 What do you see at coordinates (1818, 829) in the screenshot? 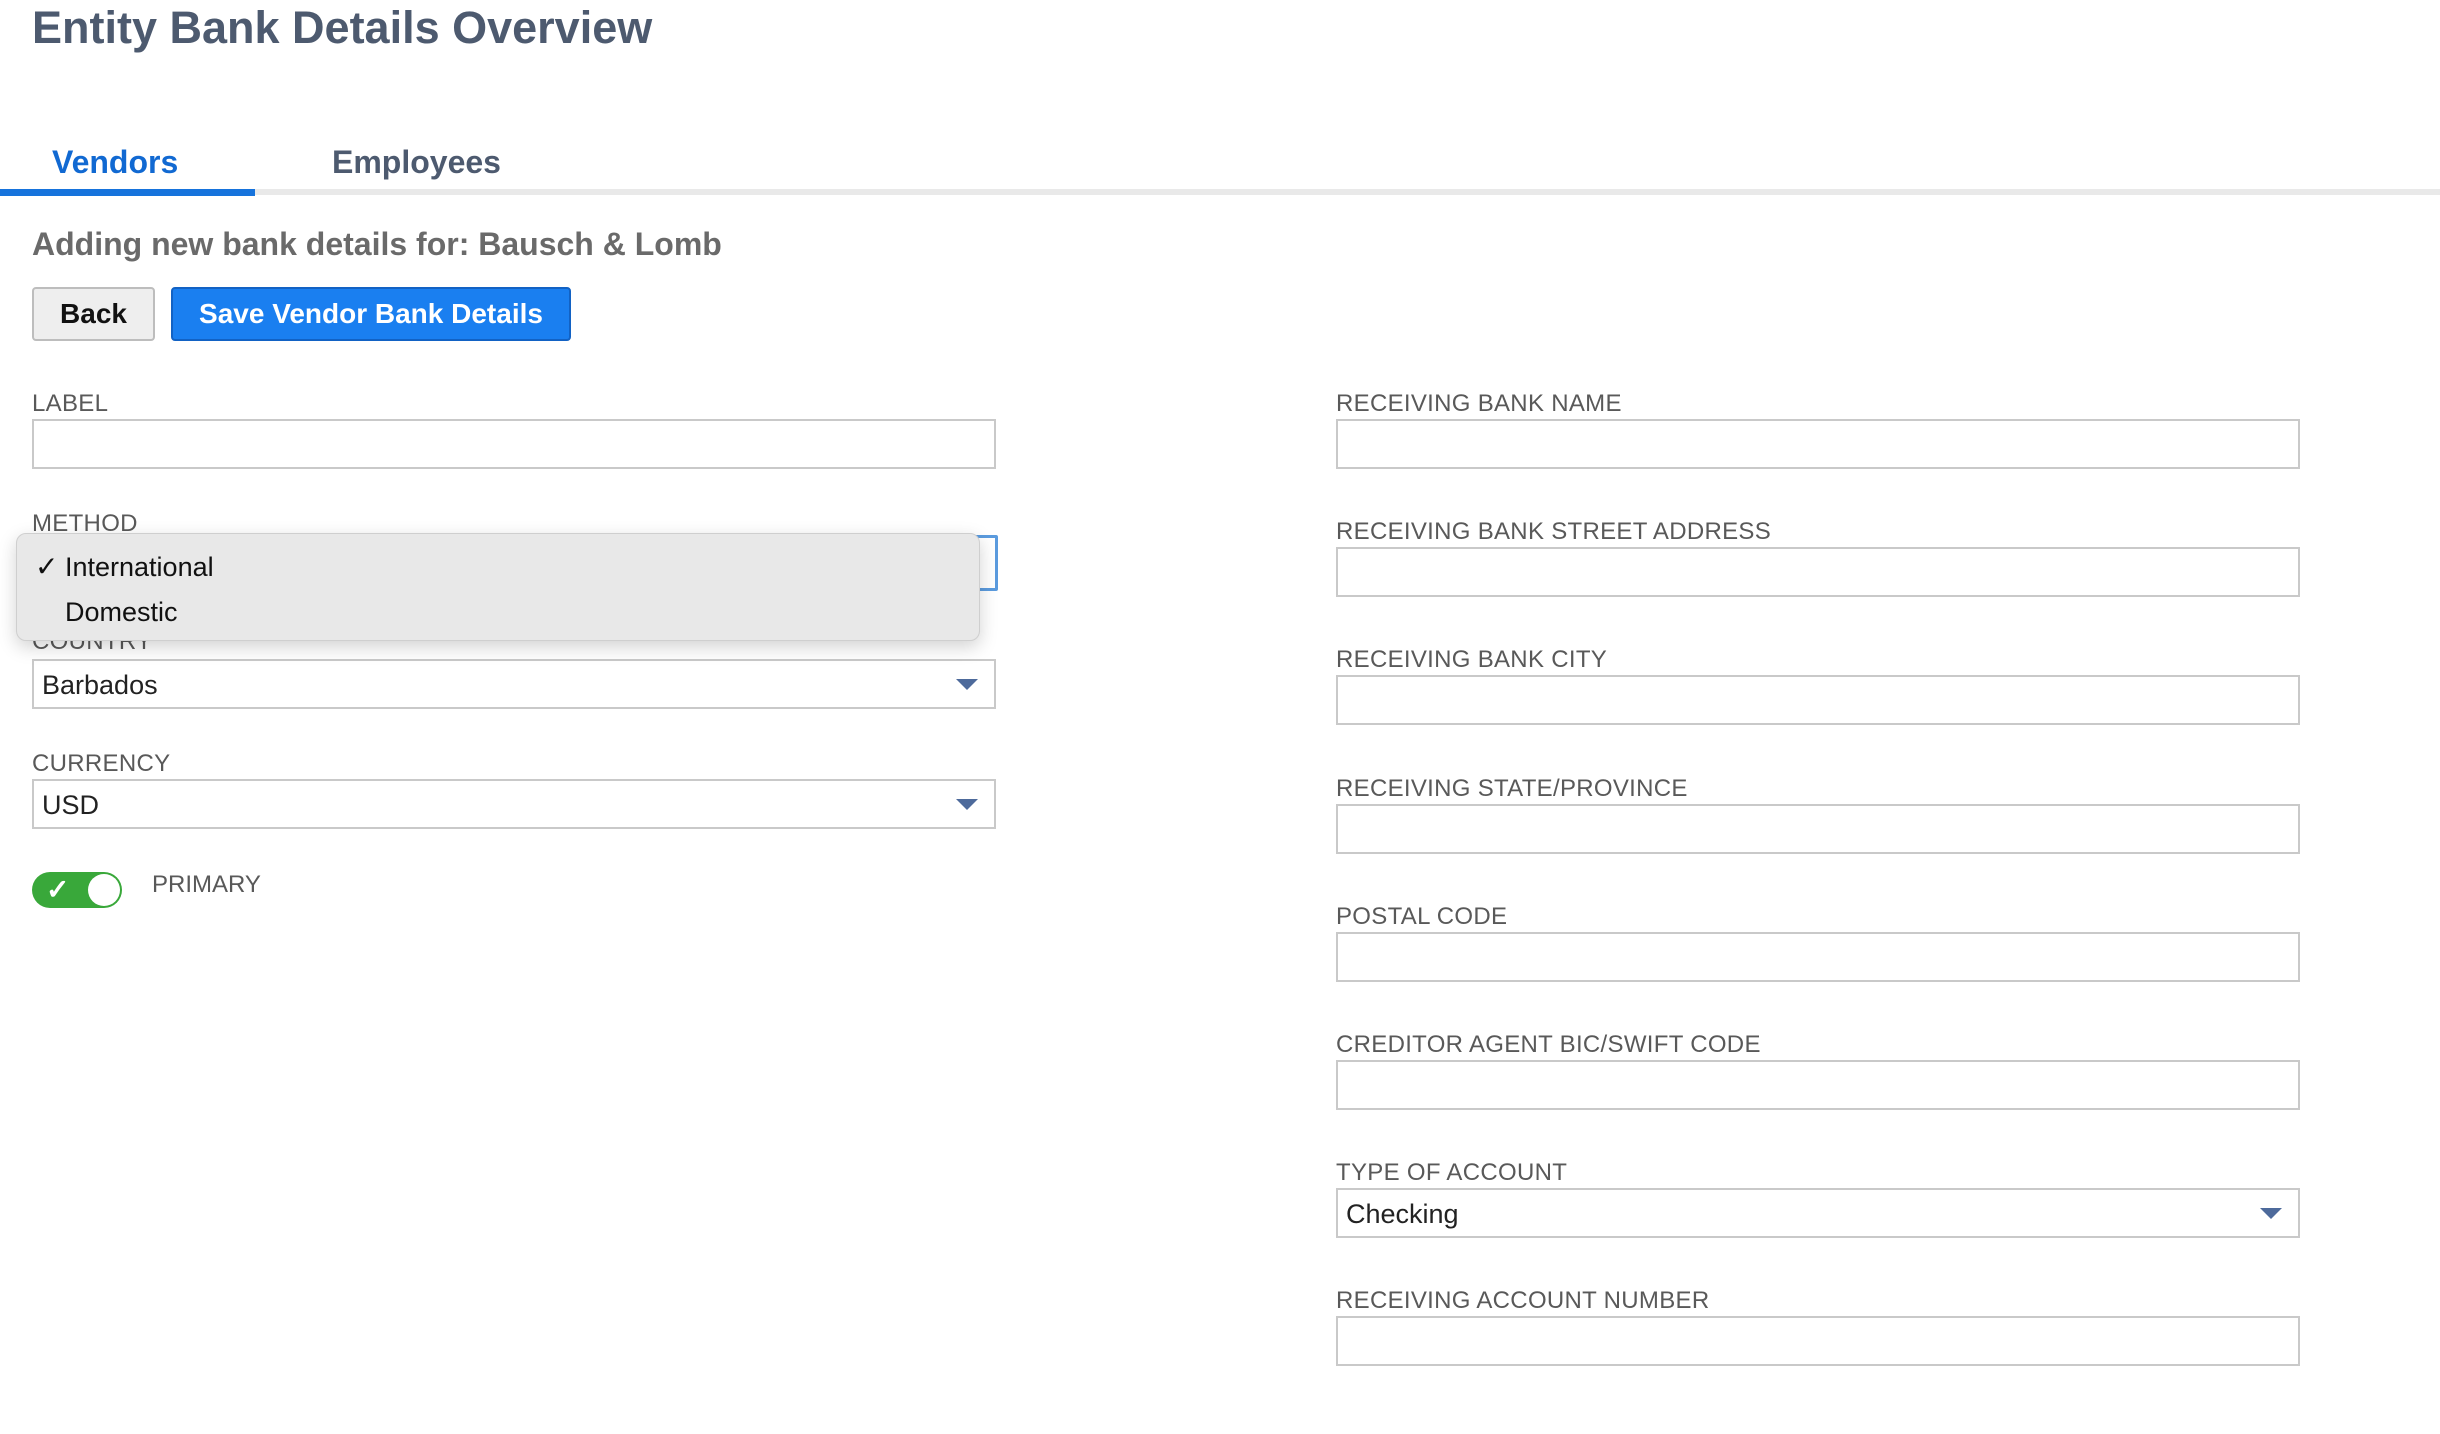
I see `receiving-state-input` at bounding box center [1818, 829].